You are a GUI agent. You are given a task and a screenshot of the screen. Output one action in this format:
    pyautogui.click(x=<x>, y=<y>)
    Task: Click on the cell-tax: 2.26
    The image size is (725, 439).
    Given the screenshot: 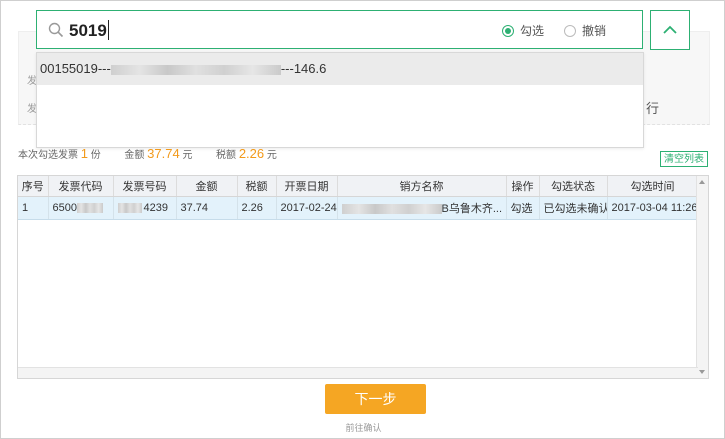 What is the action you would take?
    pyautogui.click(x=257, y=208)
    